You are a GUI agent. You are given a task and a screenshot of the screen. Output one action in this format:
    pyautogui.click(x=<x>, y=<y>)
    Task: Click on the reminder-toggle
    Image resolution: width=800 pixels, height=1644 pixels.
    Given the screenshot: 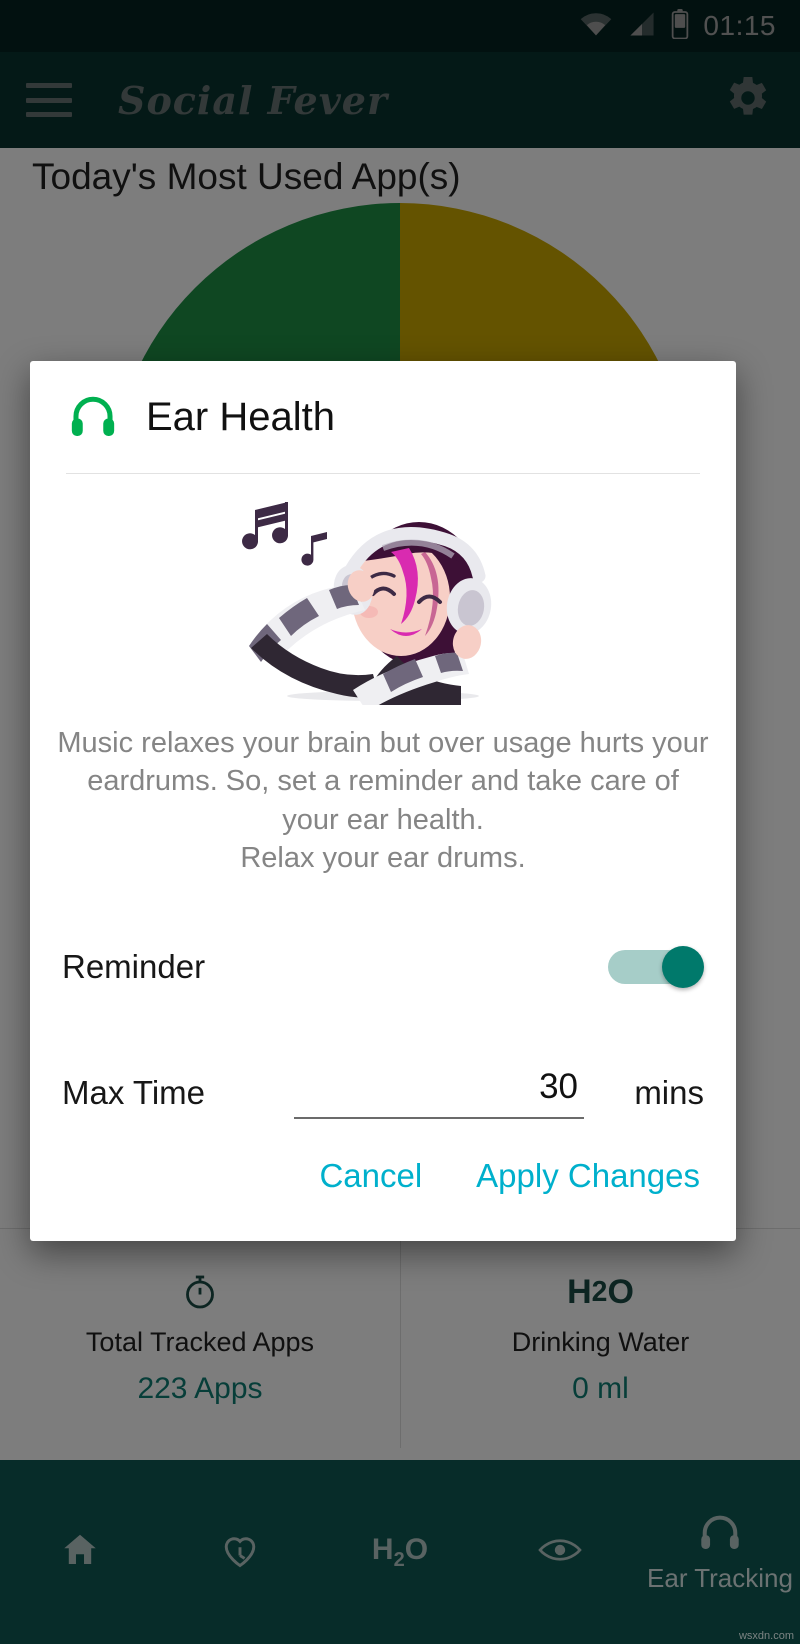 What is the action you would take?
    pyautogui.click(x=656, y=967)
    